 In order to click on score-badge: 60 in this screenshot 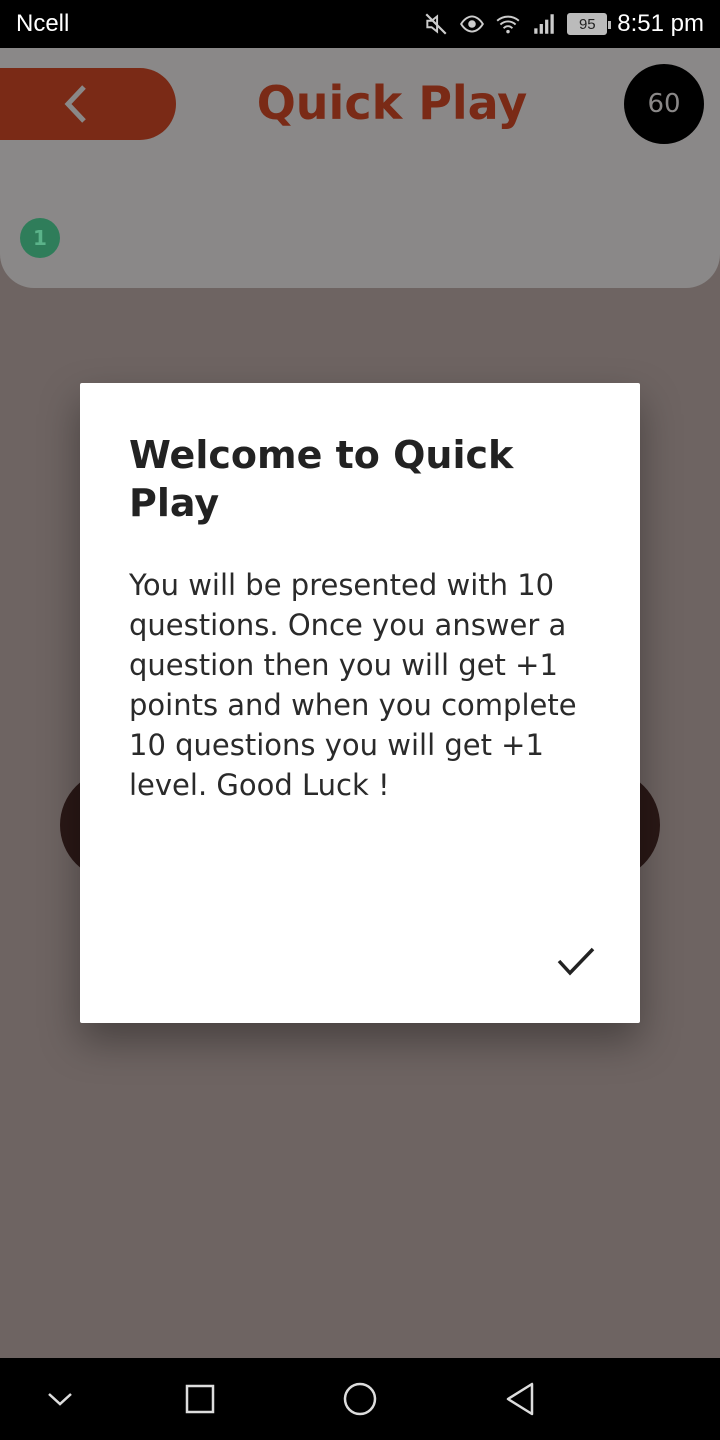, I will do `click(664, 104)`.